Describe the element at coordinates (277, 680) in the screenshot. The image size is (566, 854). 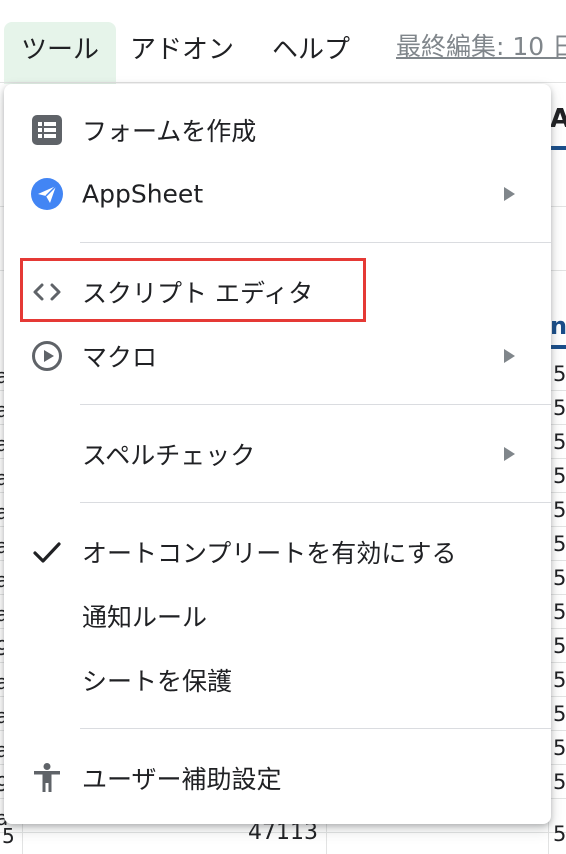
I see `menu-item-protect-sheet: シートを保護` at that location.